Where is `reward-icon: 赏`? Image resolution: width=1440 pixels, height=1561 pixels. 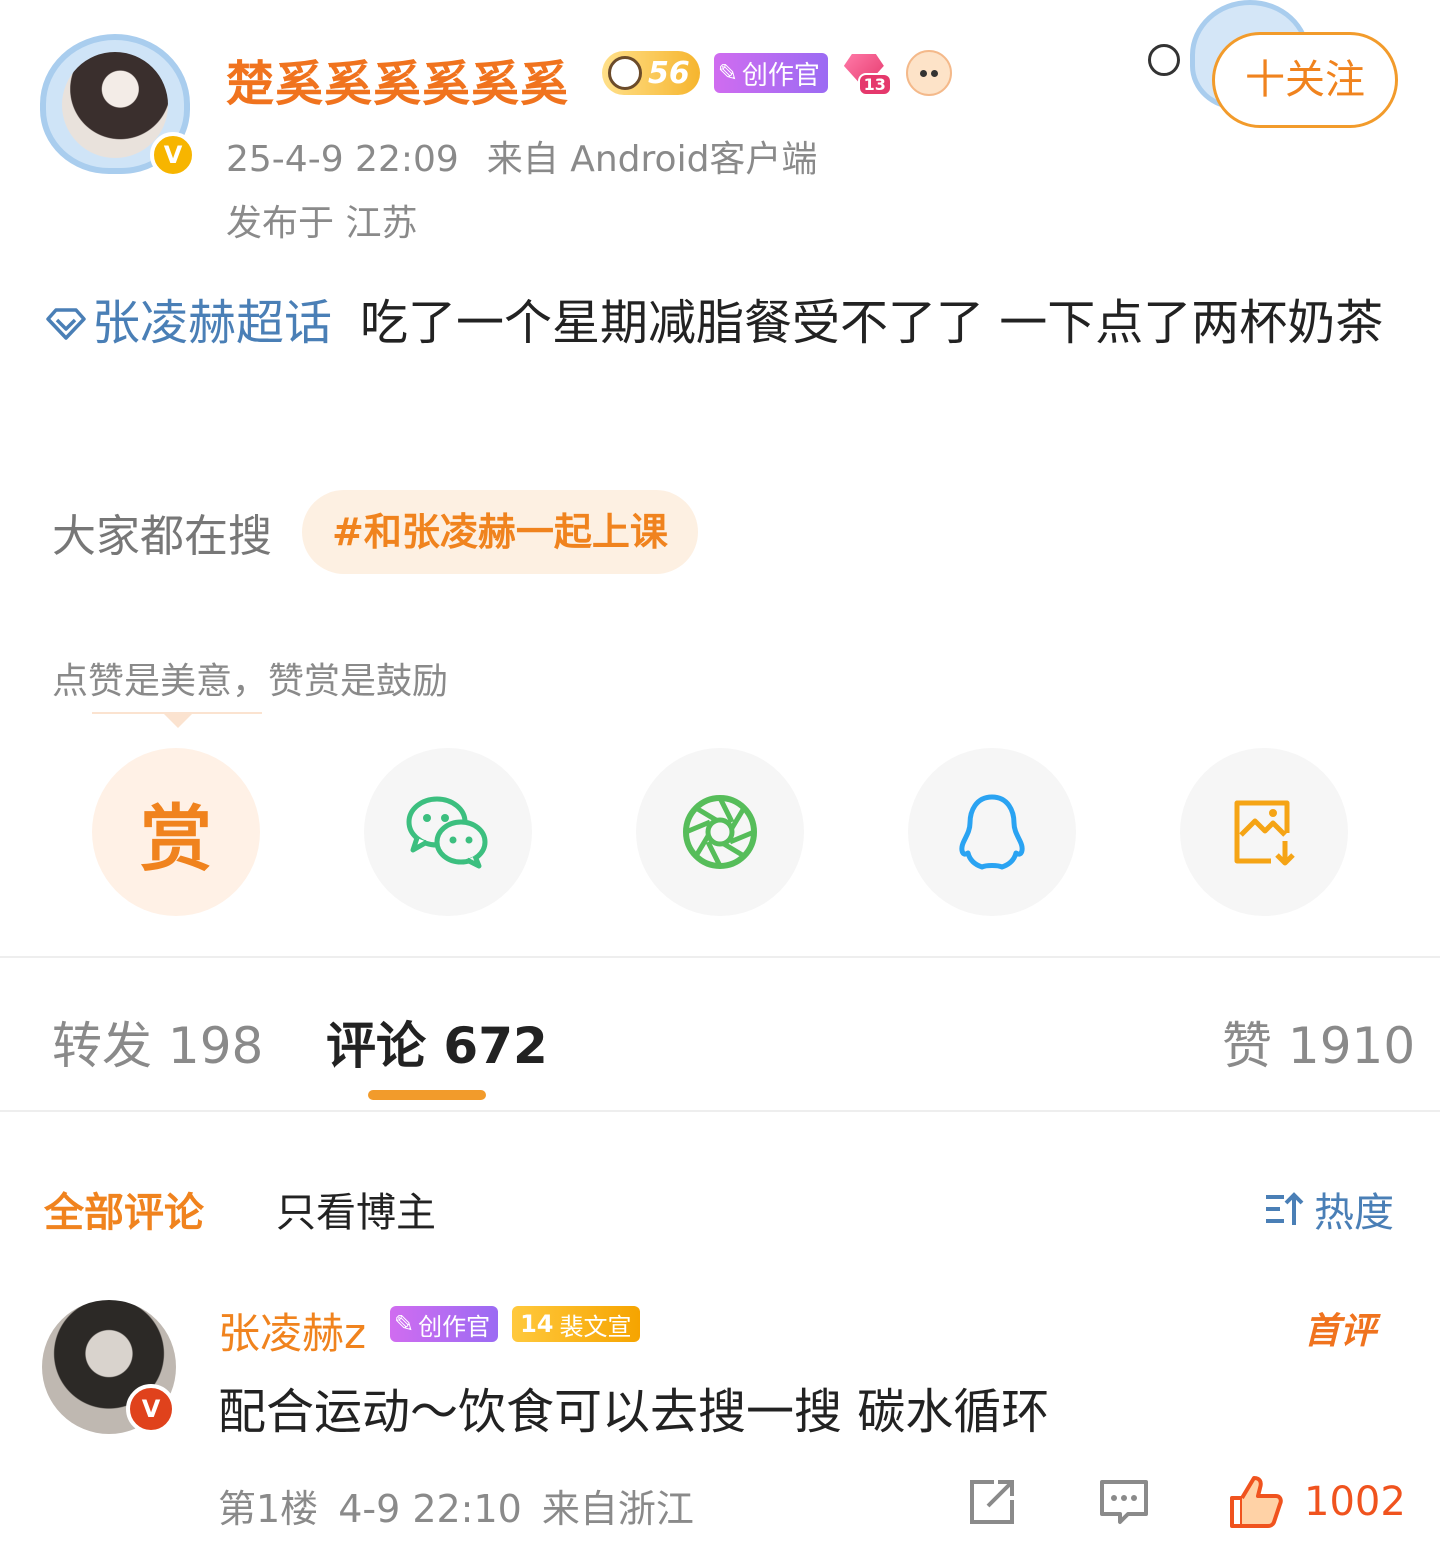
reward-icon: 赏 is located at coordinates (175, 838).